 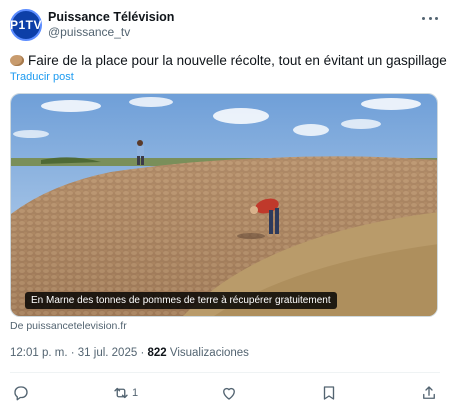 What do you see at coordinates (135, 393) in the screenshot?
I see `repost-count: 1` at bounding box center [135, 393].